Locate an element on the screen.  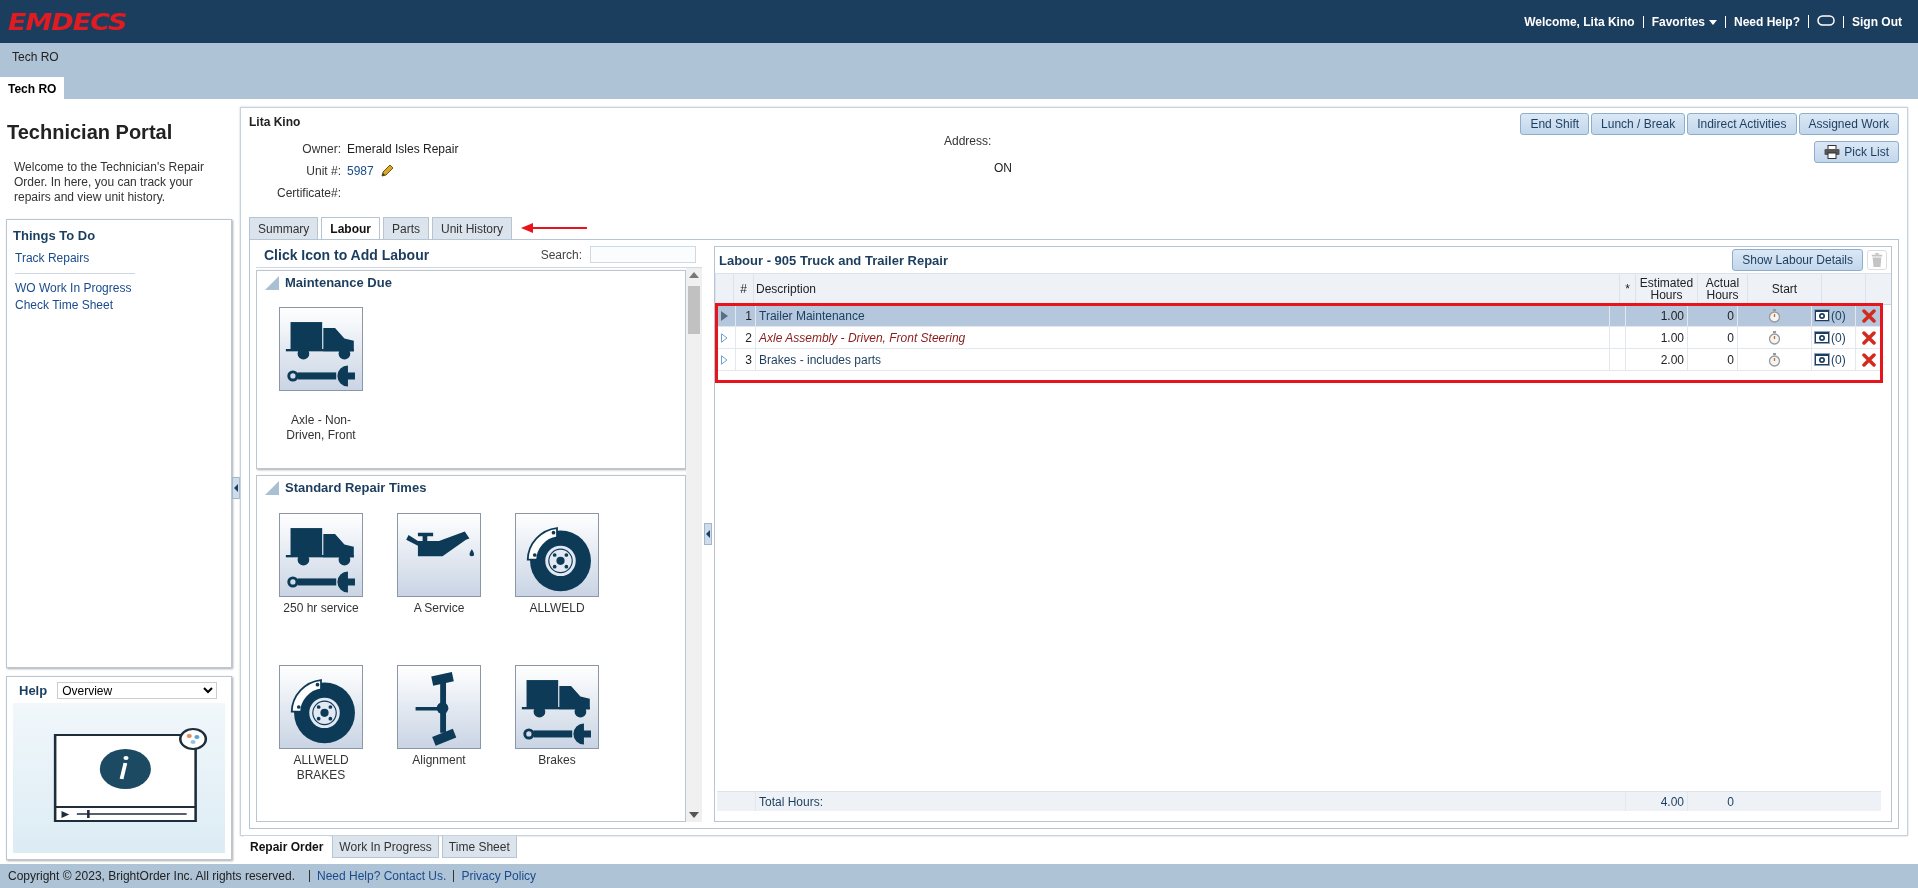
todo-link: Track Repairs is located at coordinates (75, 258).